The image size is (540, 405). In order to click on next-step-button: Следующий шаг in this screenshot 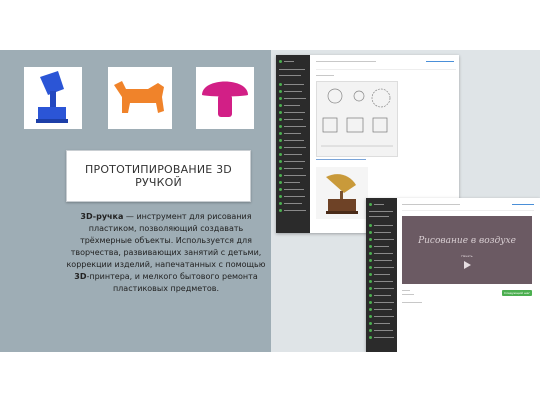, I will do `click(517, 293)`.